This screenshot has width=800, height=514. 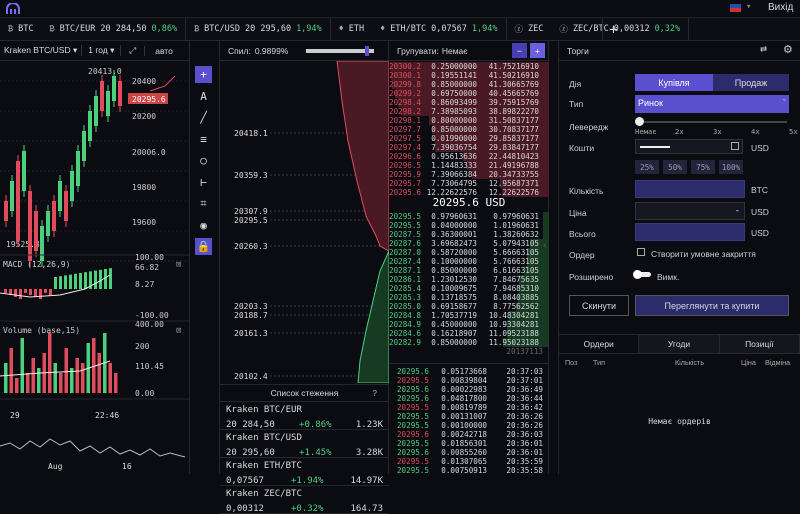 I want to click on qty-input, so click(x=690, y=189).